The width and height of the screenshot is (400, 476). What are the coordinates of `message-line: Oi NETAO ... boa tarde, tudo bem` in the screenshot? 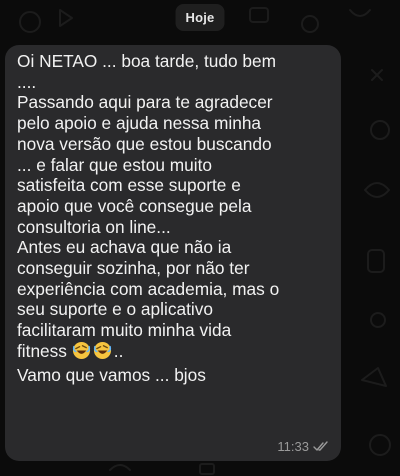 It's located at (147, 61).